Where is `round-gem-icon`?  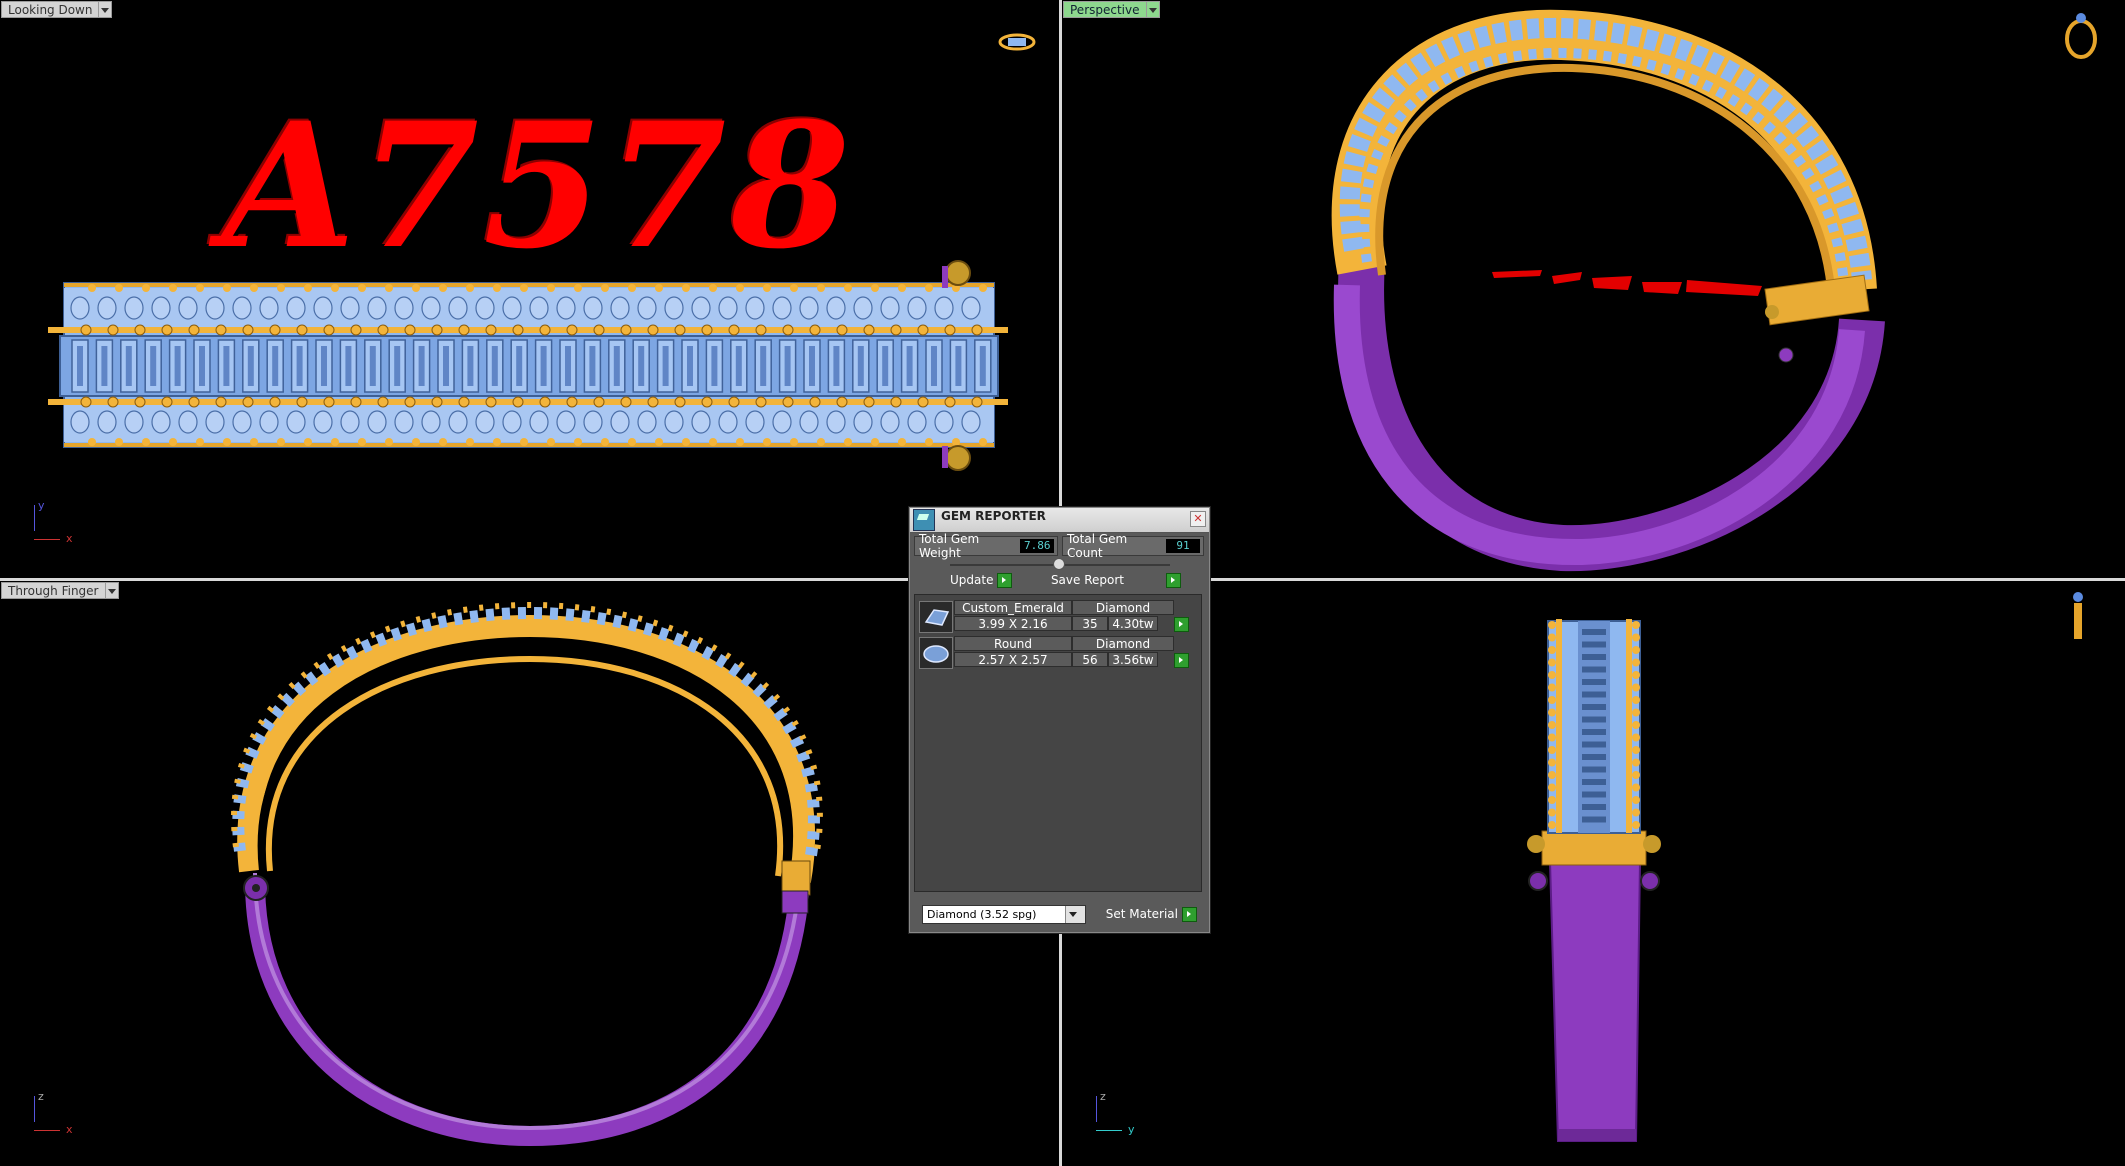
round-gem-icon is located at coordinates (936, 653).